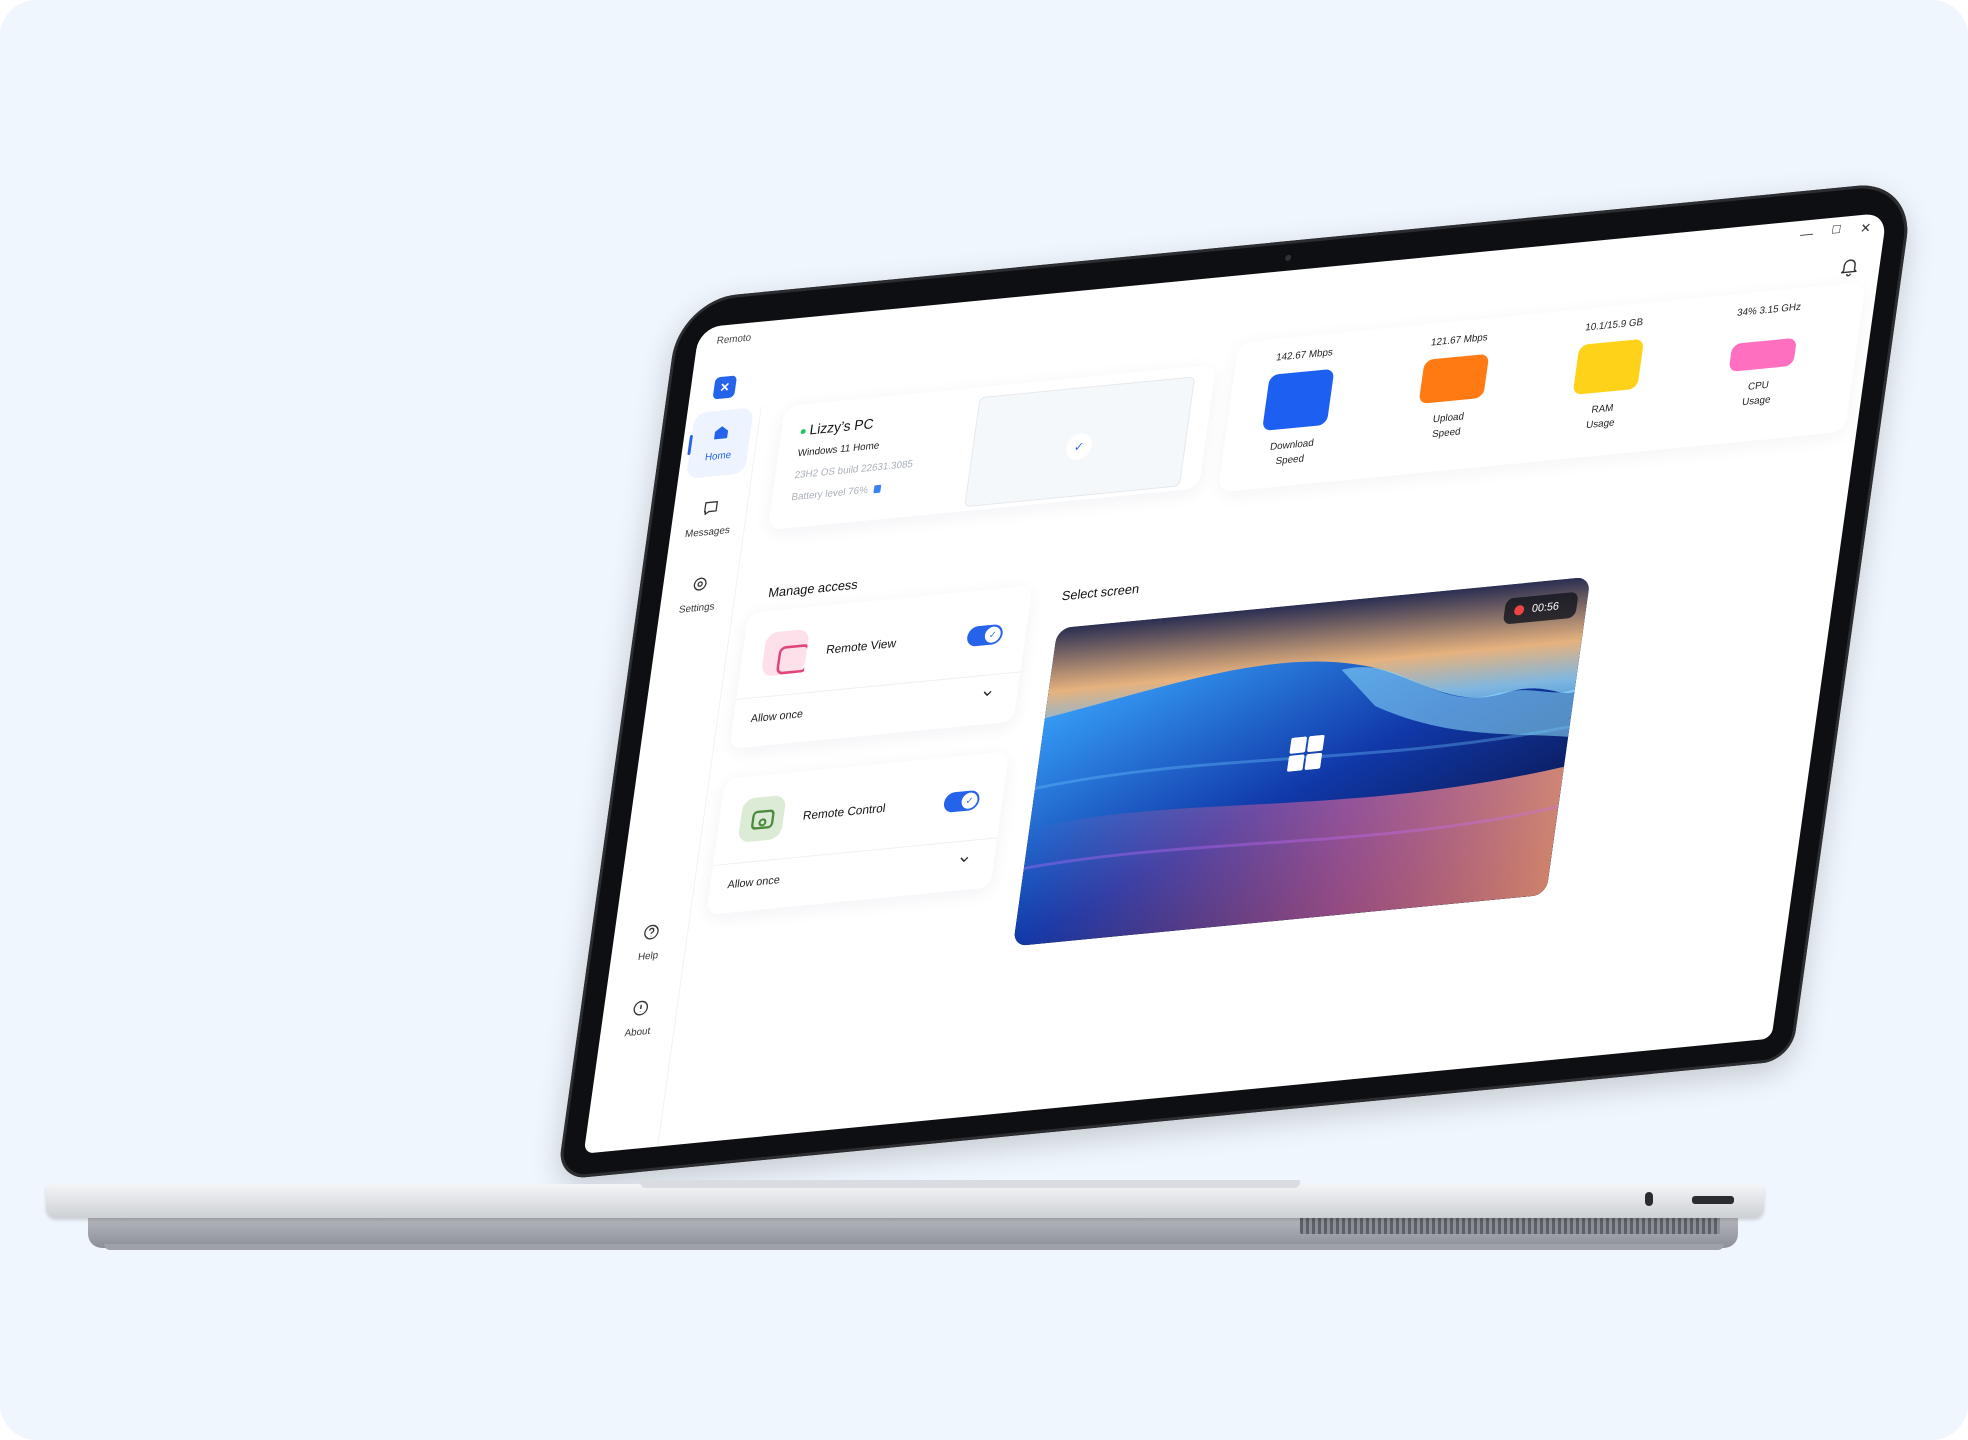 The width and height of the screenshot is (1968, 1440). I want to click on laptop-foot, so click(914, 1247).